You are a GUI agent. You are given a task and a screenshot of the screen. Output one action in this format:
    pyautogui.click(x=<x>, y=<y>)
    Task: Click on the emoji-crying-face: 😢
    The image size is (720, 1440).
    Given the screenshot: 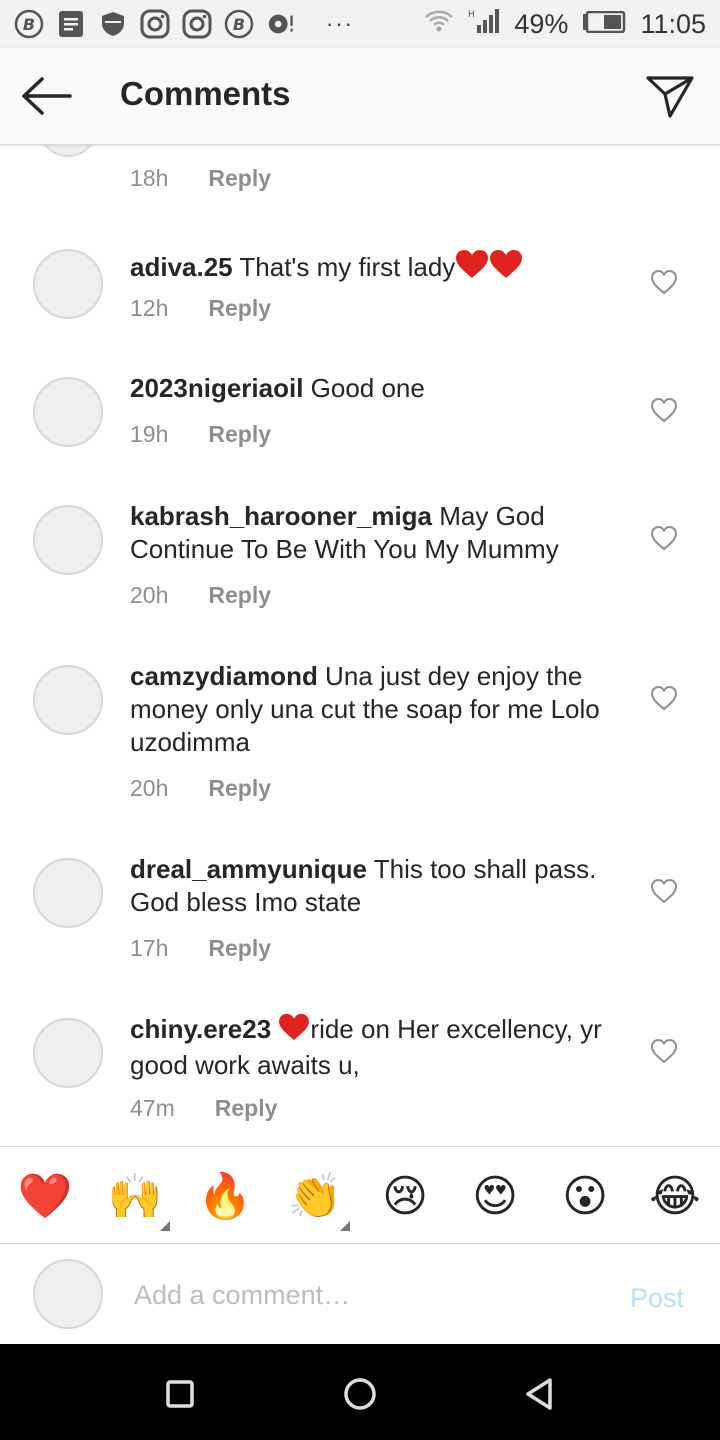 What is the action you would take?
    pyautogui.click(x=405, y=1197)
    